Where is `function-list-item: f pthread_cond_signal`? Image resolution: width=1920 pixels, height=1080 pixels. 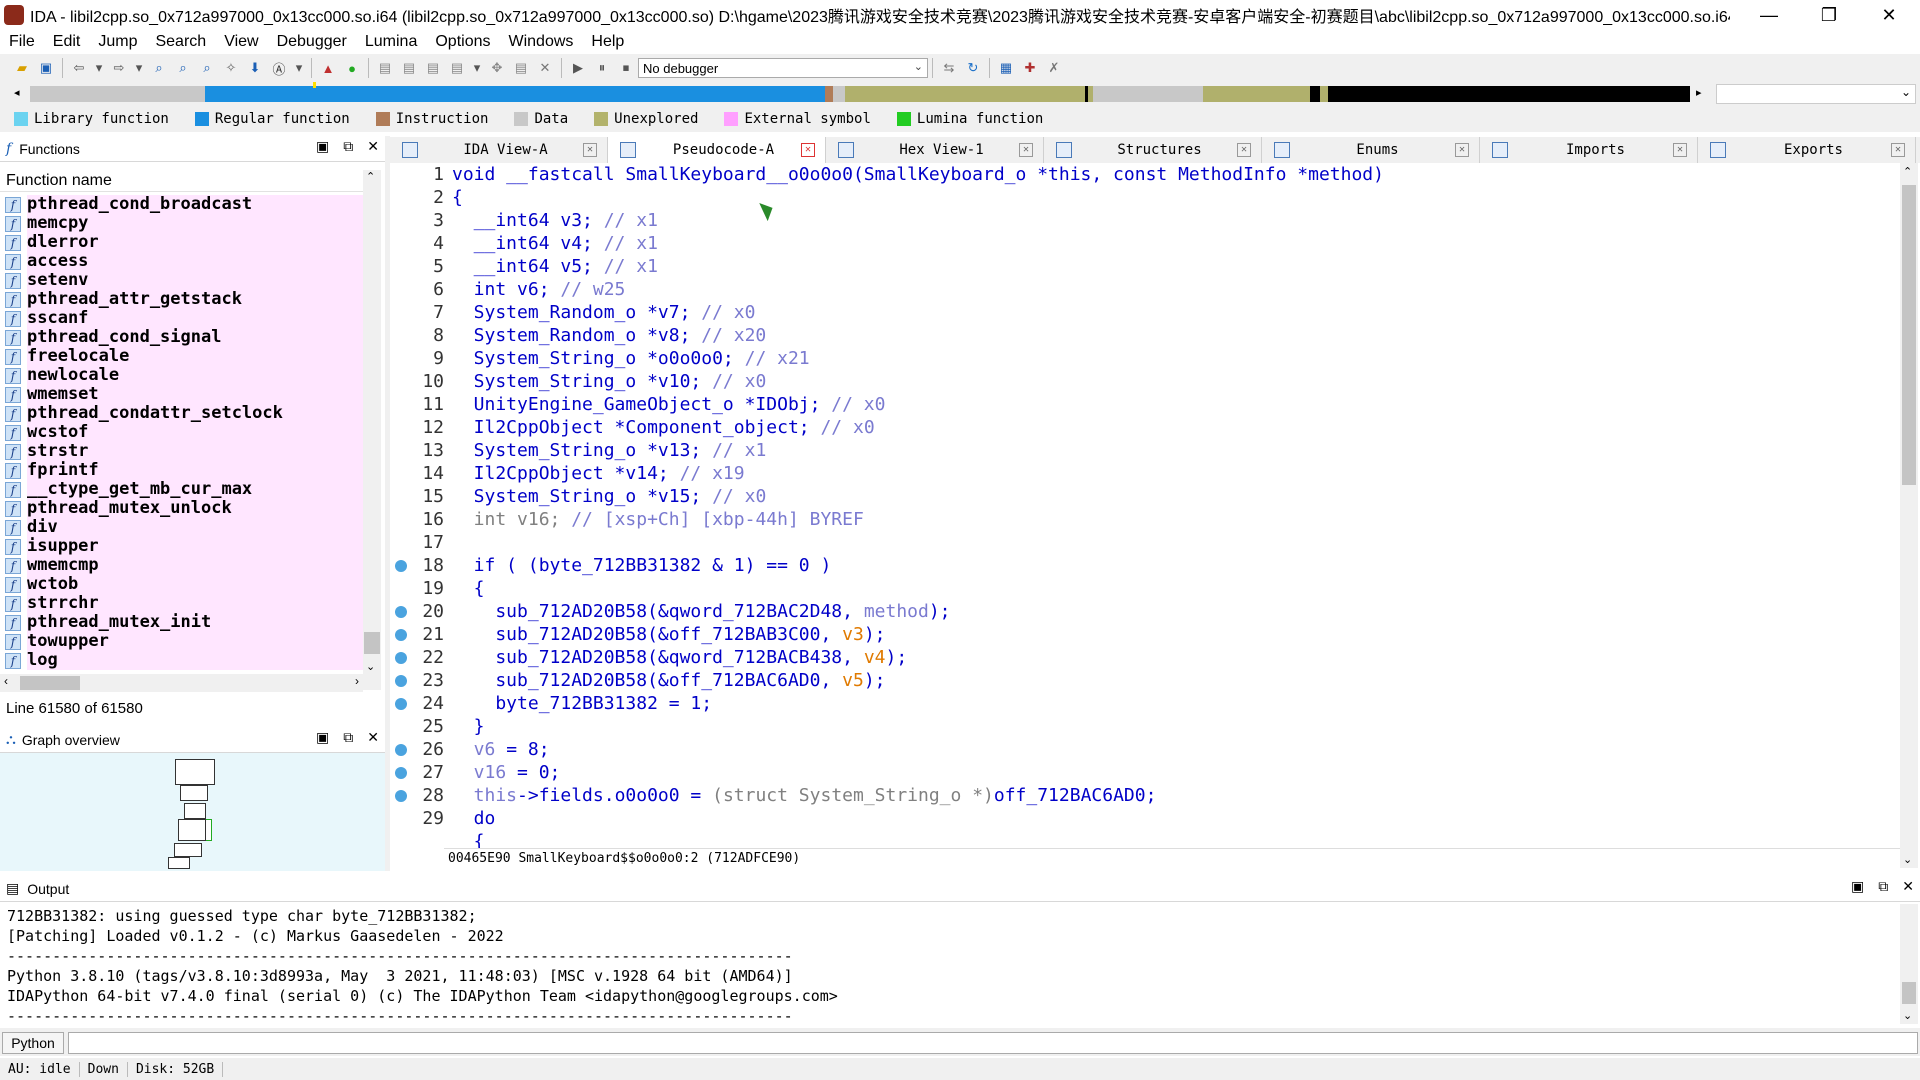
function-list-item: f pthread_cond_signal is located at coordinates (182, 337).